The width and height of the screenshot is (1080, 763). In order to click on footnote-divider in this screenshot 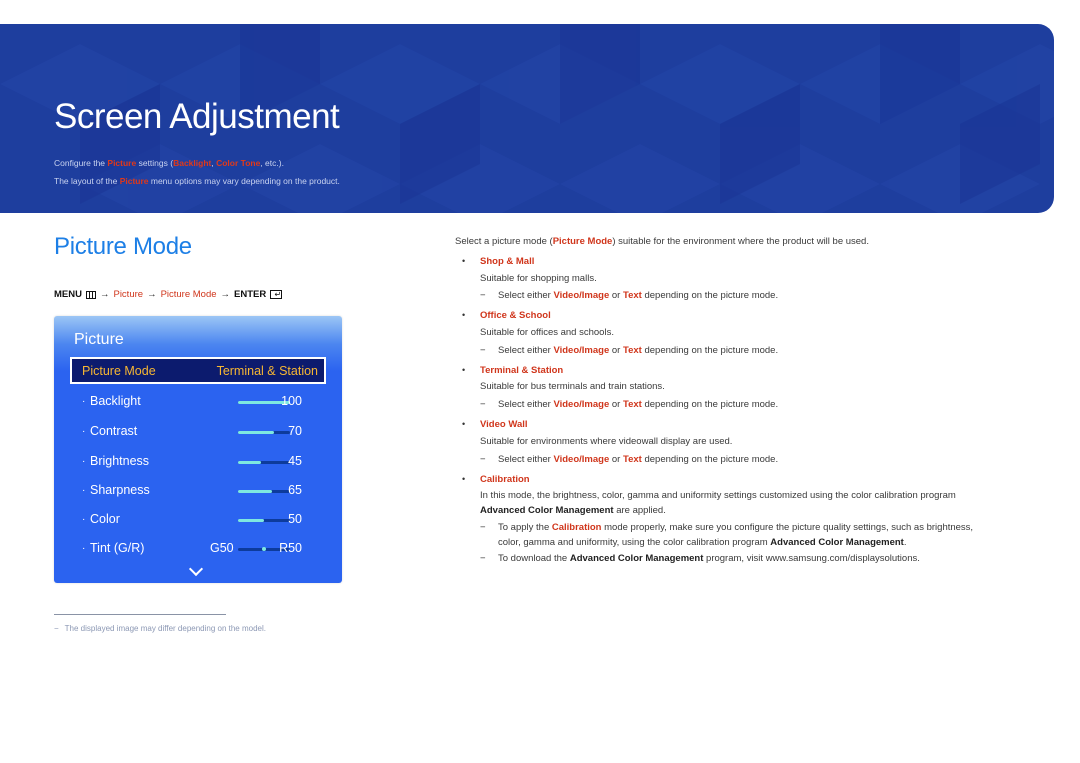, I will do `click(140, 614)`.